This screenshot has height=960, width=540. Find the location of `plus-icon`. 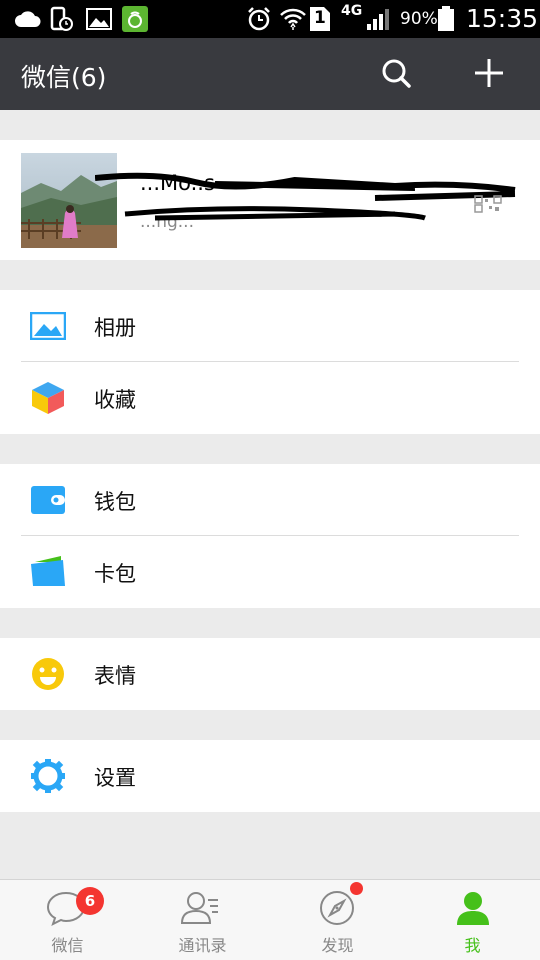

plus-icon is located at coordinates (489, 73).